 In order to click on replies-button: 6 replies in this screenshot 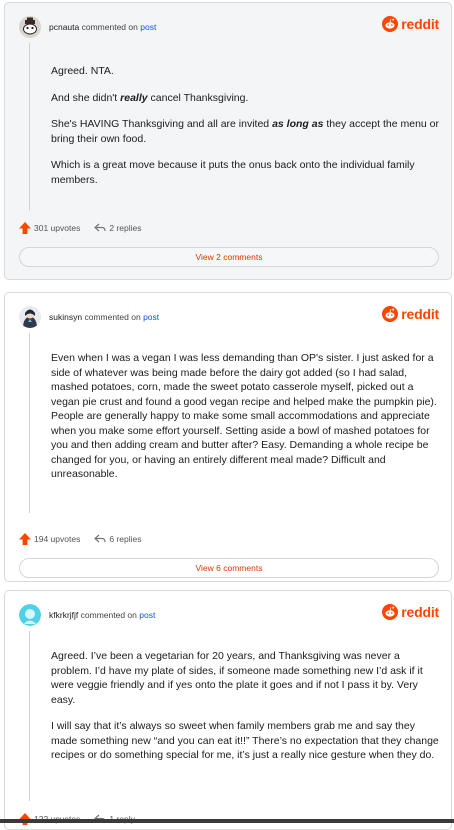, I will do `click(117, 539)`.